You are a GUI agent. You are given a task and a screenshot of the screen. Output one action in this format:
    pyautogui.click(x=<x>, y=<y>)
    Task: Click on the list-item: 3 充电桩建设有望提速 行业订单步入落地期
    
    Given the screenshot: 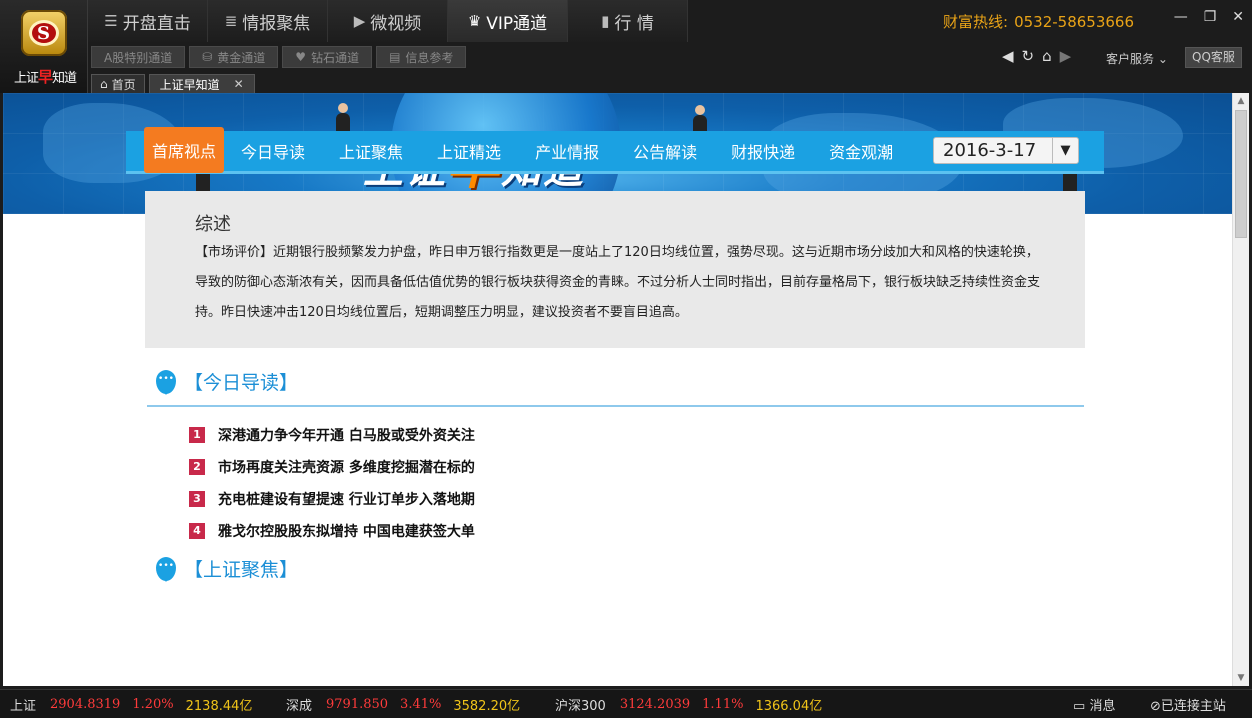 What is the action you would take?
    pyautogui.click(x=332, y=499)
    